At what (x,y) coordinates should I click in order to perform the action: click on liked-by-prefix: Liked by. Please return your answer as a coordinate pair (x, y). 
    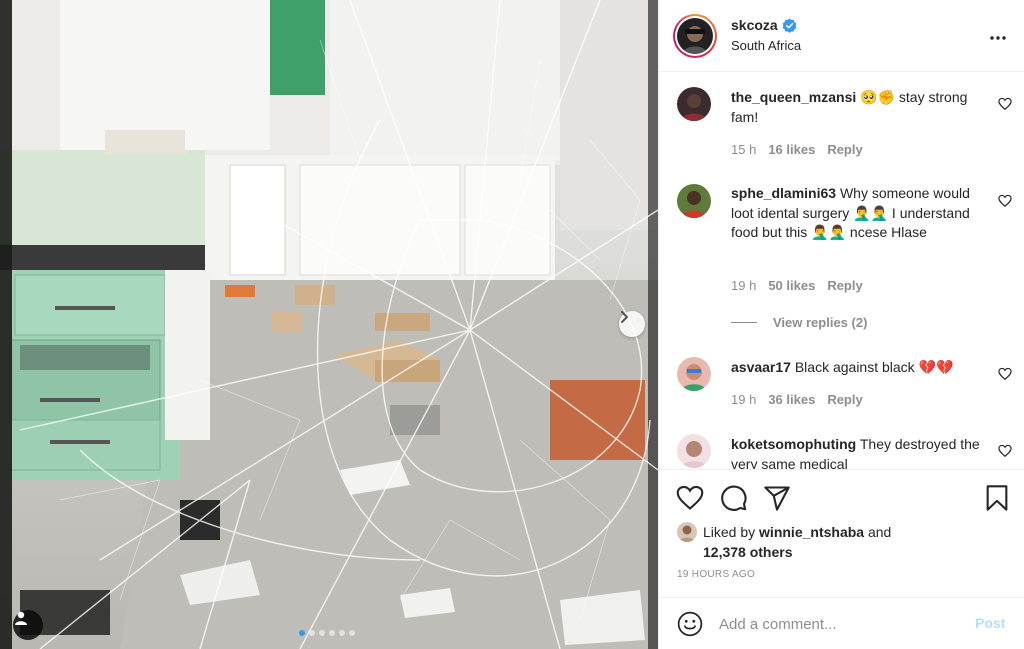
    Looking at the image, I should click on (729, 532).